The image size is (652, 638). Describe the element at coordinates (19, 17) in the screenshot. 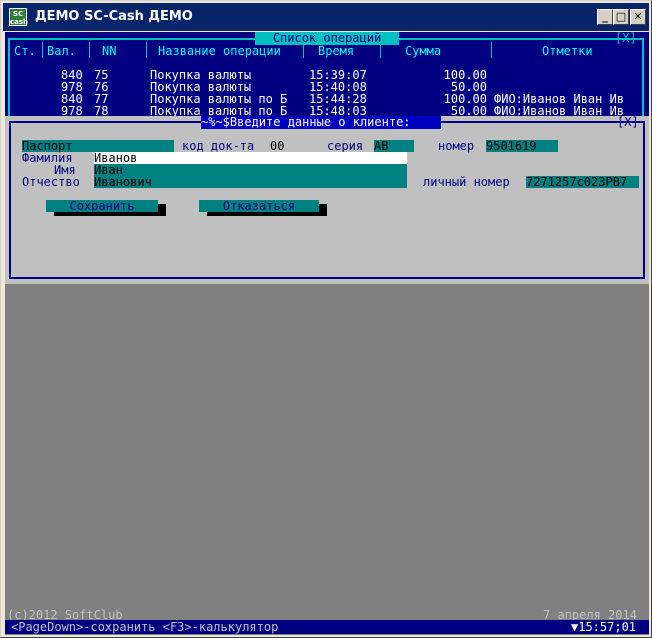

I see `app-icon: SC cash` at that location.